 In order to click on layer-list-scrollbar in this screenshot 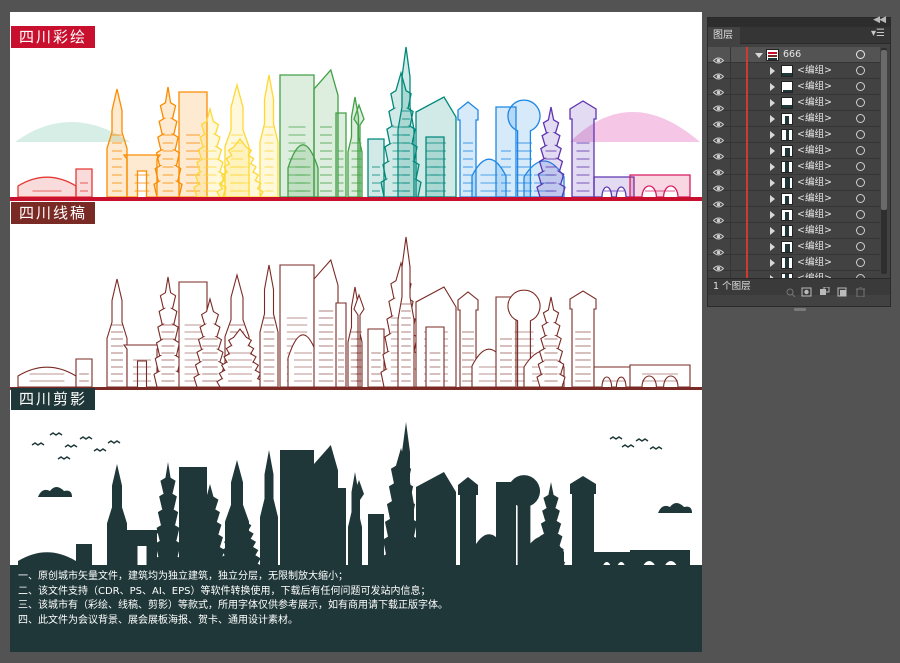, I will do `click(884, 161)`.